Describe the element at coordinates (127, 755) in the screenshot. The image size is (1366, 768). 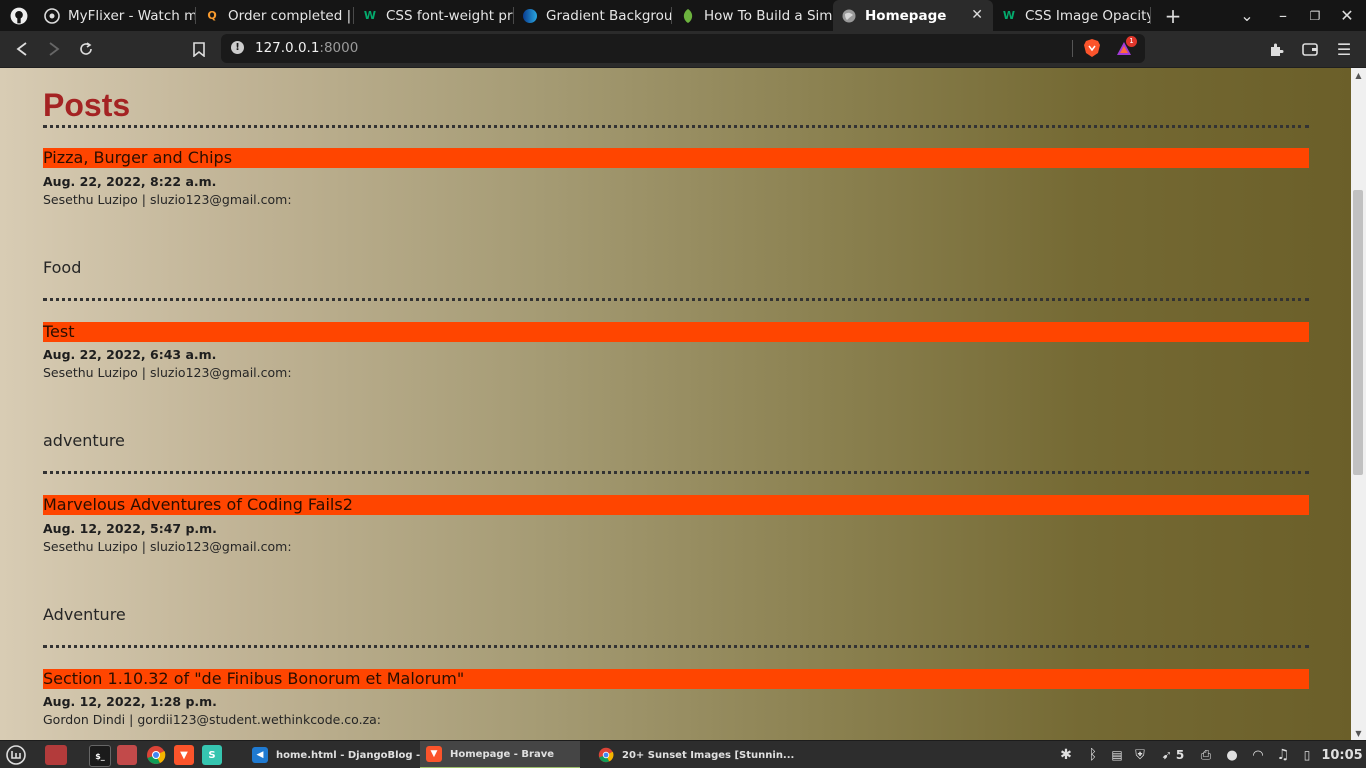
I see `files-launcher` at that location.